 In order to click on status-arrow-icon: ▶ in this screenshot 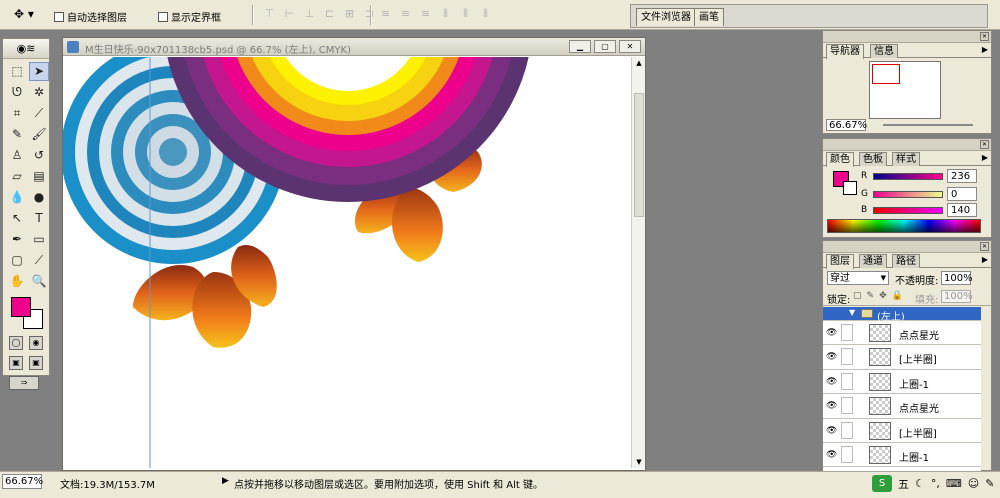, I will do `click(225, 481)`.